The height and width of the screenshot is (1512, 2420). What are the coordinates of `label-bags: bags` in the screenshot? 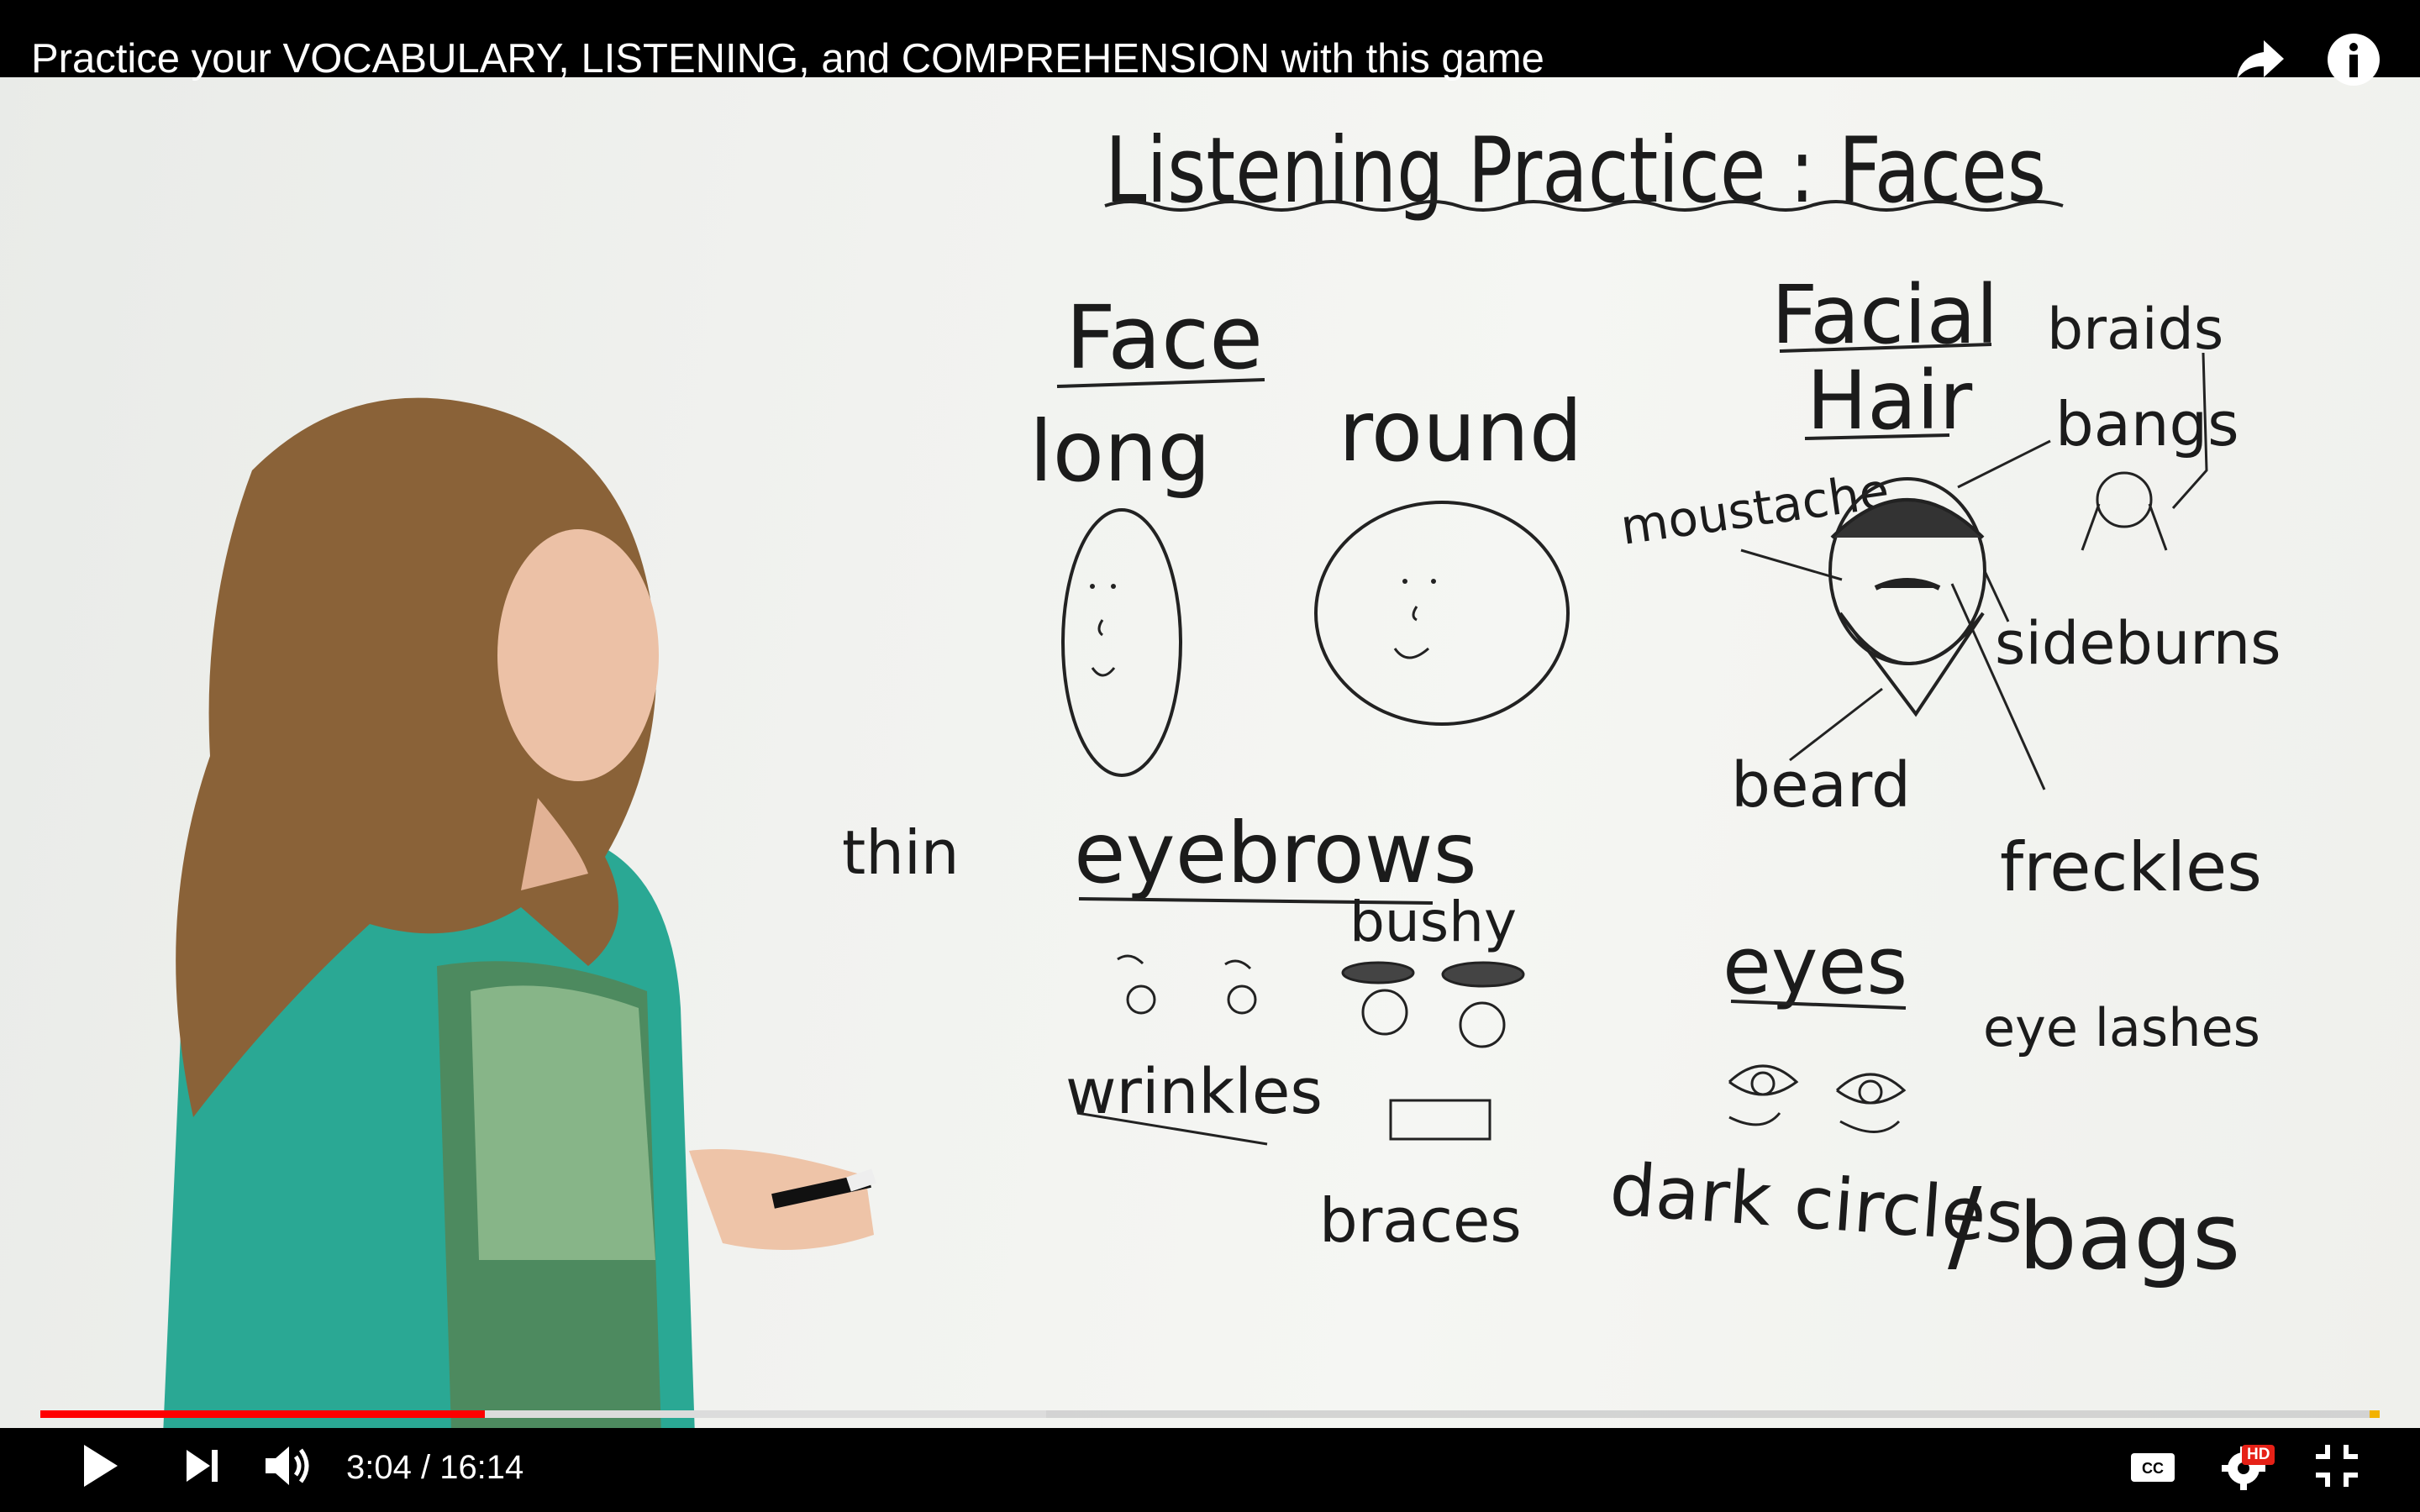 It's located at (2129, 1236).